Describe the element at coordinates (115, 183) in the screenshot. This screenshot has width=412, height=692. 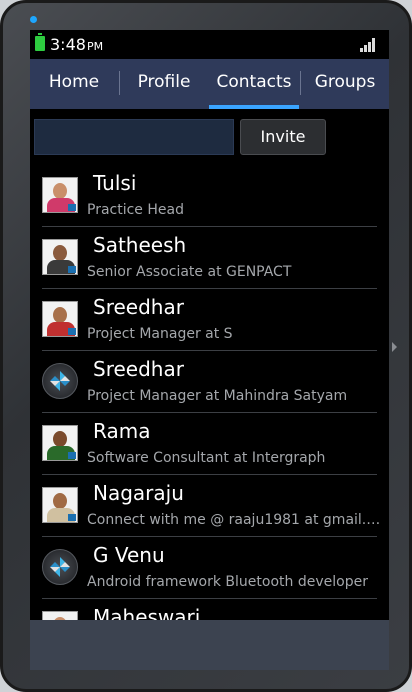
I see `contact-name: Tulsi` at that location.